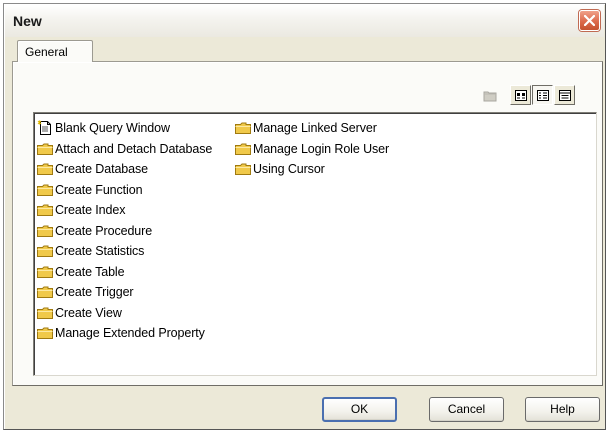  I want to click on list-item-label: Create Function, so click(99, 189).